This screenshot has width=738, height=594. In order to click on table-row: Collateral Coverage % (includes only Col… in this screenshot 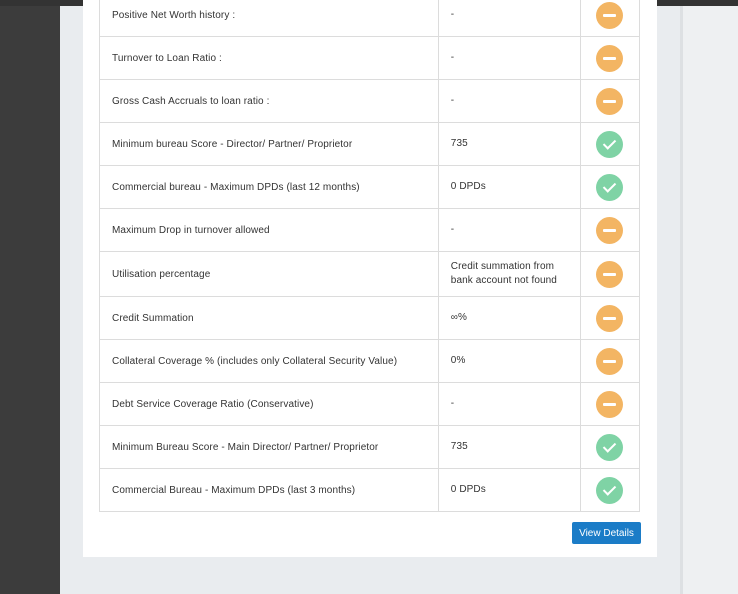, I will do `click(370, 361)`.